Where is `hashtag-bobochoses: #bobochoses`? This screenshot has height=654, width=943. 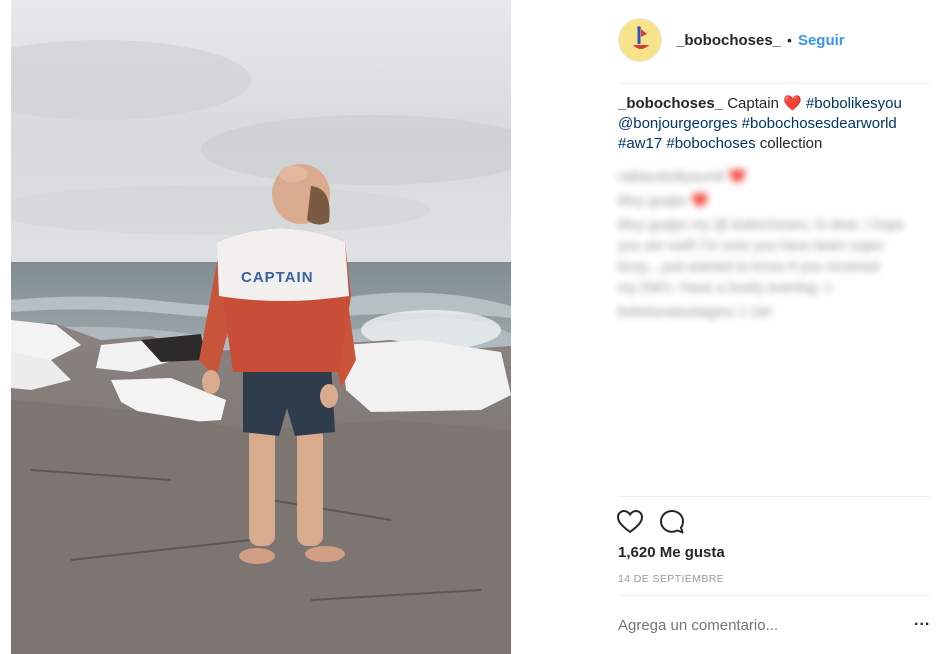
hashtag-bobochoses: #bobochoses is located at coordinates (710, 143).